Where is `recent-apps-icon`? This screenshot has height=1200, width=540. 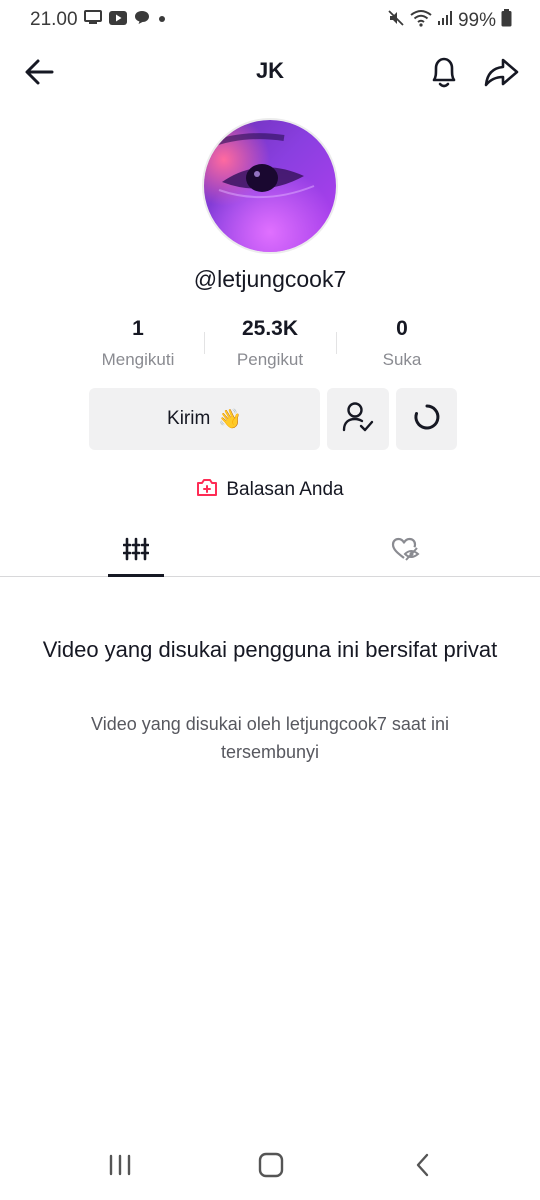 recent-apps-icon is located at coordinates (120, 1167).